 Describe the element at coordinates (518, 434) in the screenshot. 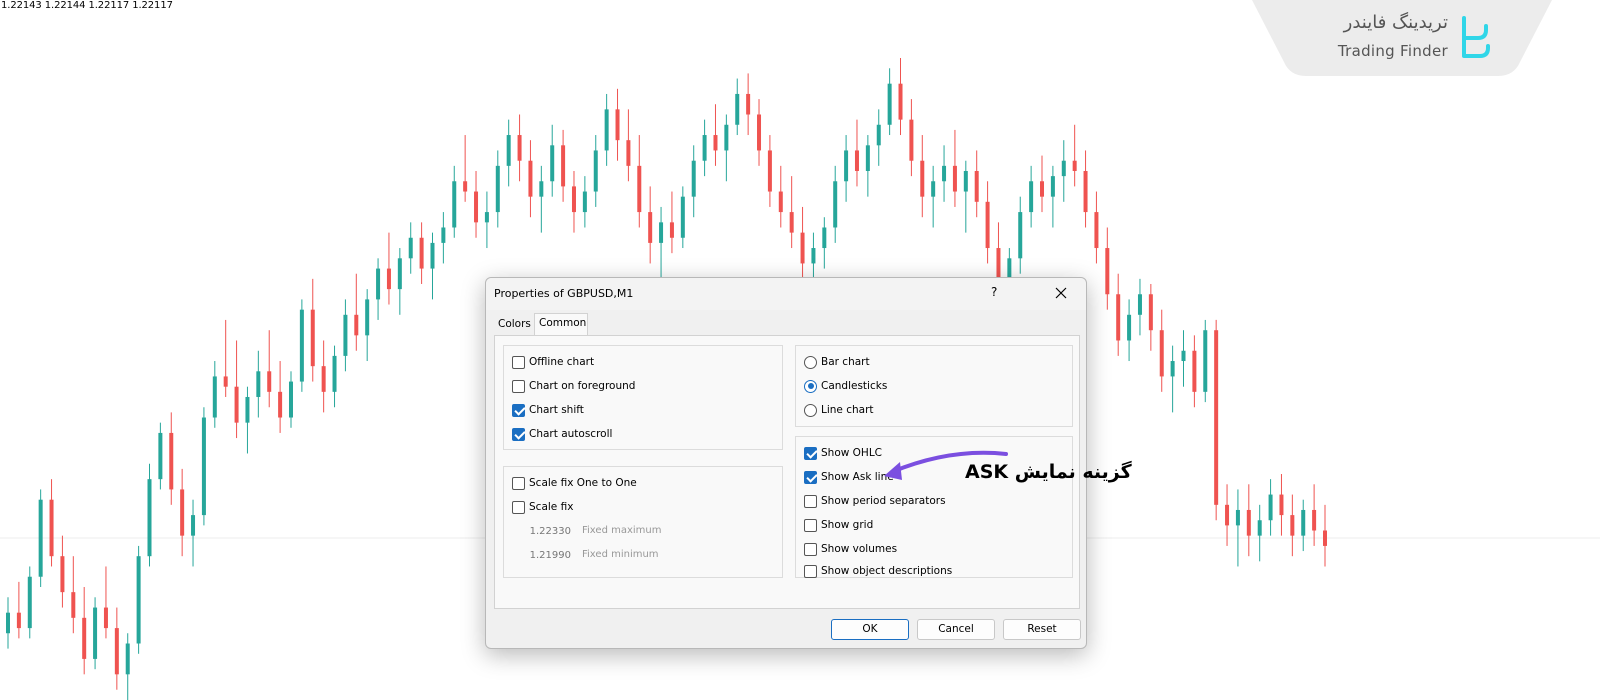

I see `checkbox-chart-autoscroll` at that location.